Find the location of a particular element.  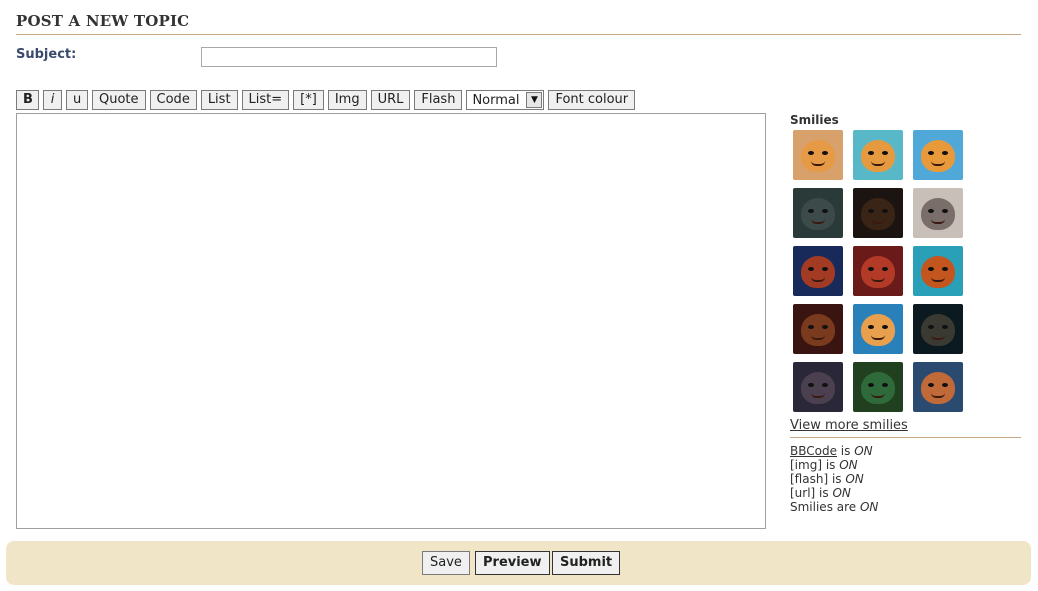

italic-button: i is located at coordinates (52, 100).